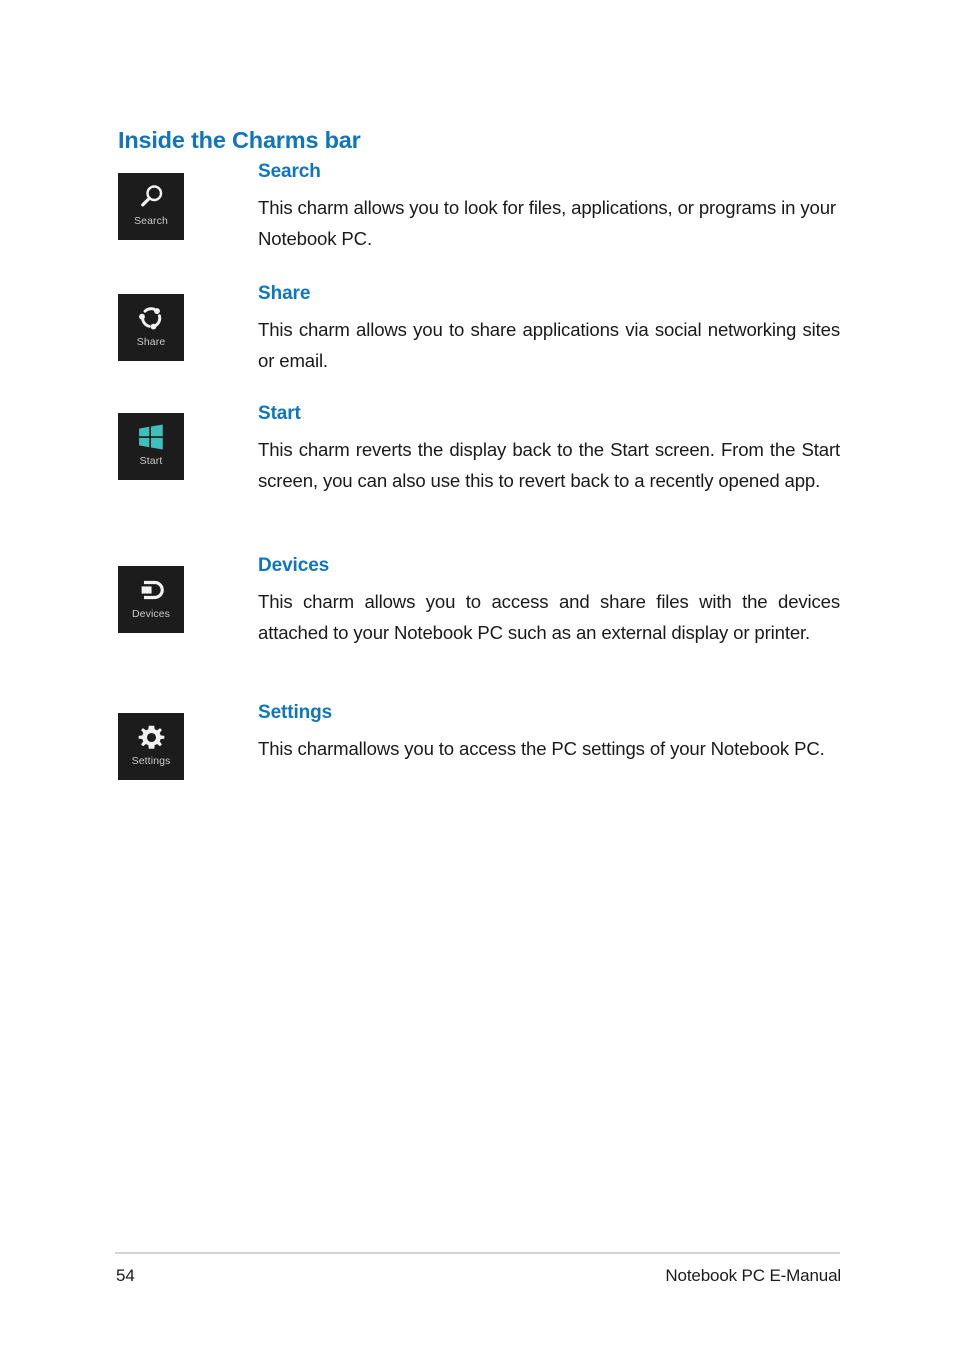 This screenshot has width=954, height=1345. What do you see at coordinates (295, 712) in the screenshot?
I see `charm-title: Settings` at bounding box center [295, 712].